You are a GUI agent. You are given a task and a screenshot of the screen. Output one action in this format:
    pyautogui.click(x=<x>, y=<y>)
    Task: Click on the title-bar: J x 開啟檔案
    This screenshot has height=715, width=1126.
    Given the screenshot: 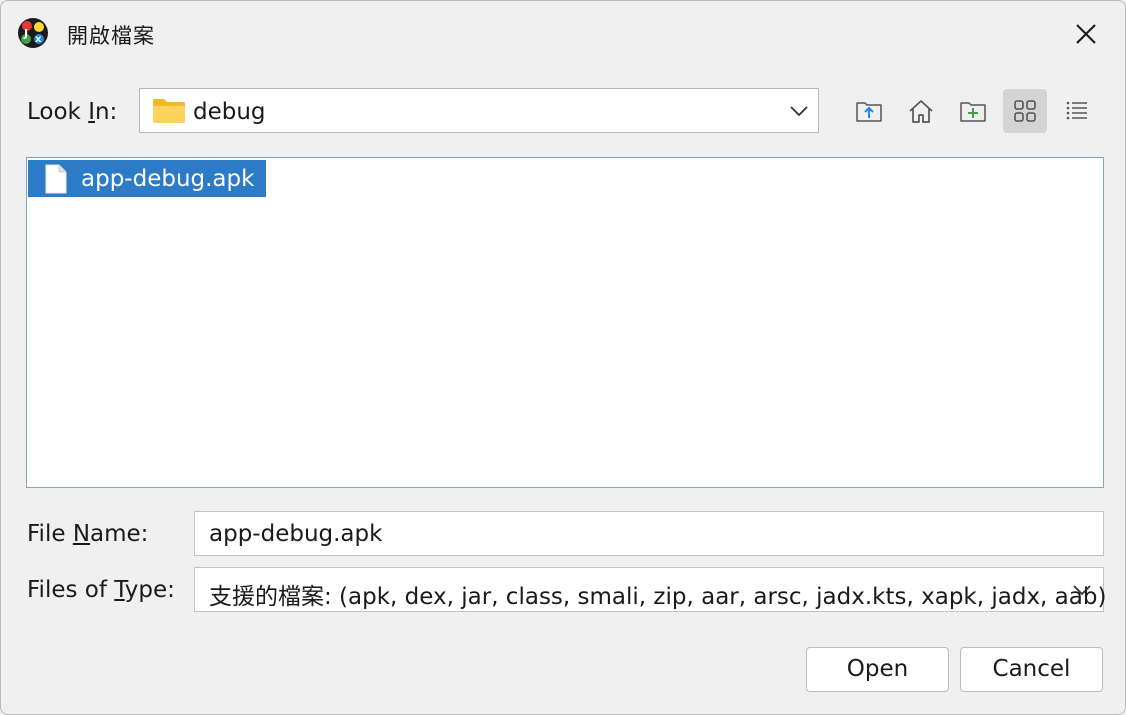 What is the action you would take?
    pyautogui.click(x=563, y=34)
    